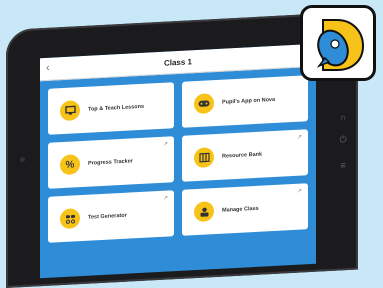  I want to click on tile-test-generator: Test Generator ↗, so click(111, 216).